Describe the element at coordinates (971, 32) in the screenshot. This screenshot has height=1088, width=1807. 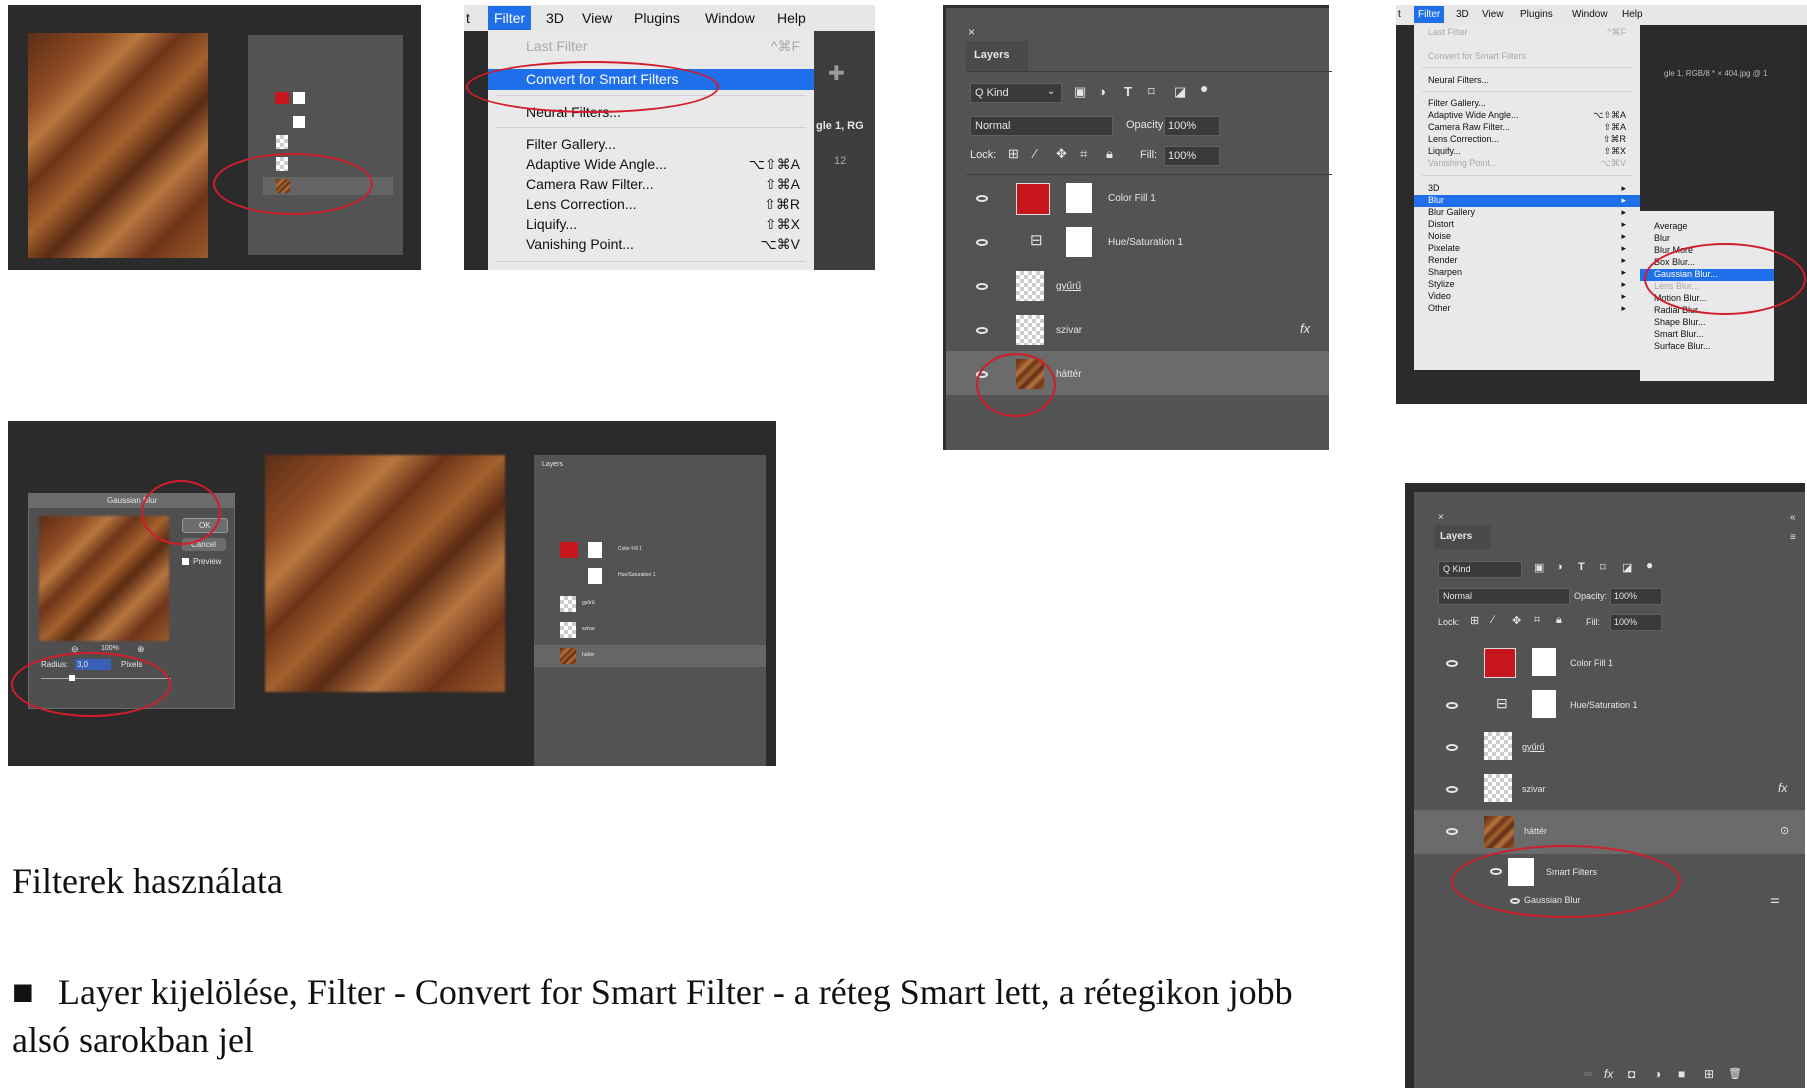
I see `close-icon: ×` at that location.